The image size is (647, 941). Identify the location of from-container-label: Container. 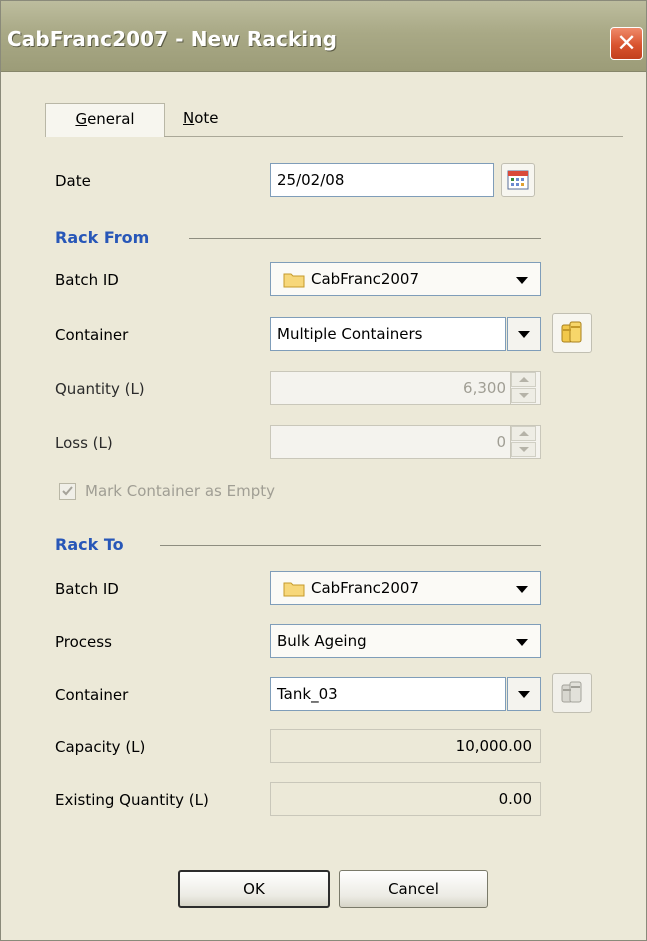
(92, 335).